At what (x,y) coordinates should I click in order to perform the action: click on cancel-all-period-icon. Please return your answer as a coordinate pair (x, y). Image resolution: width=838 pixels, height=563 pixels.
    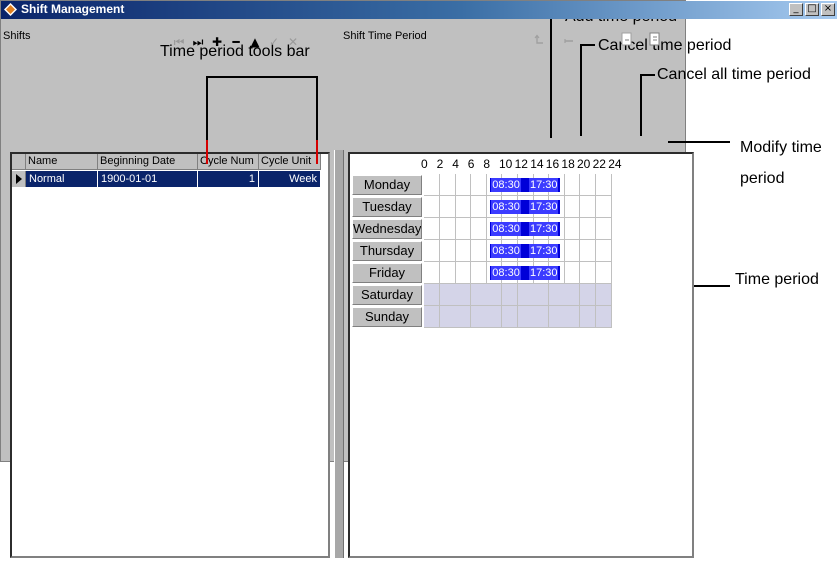
    Looking at the image, I should click on (627, 39).